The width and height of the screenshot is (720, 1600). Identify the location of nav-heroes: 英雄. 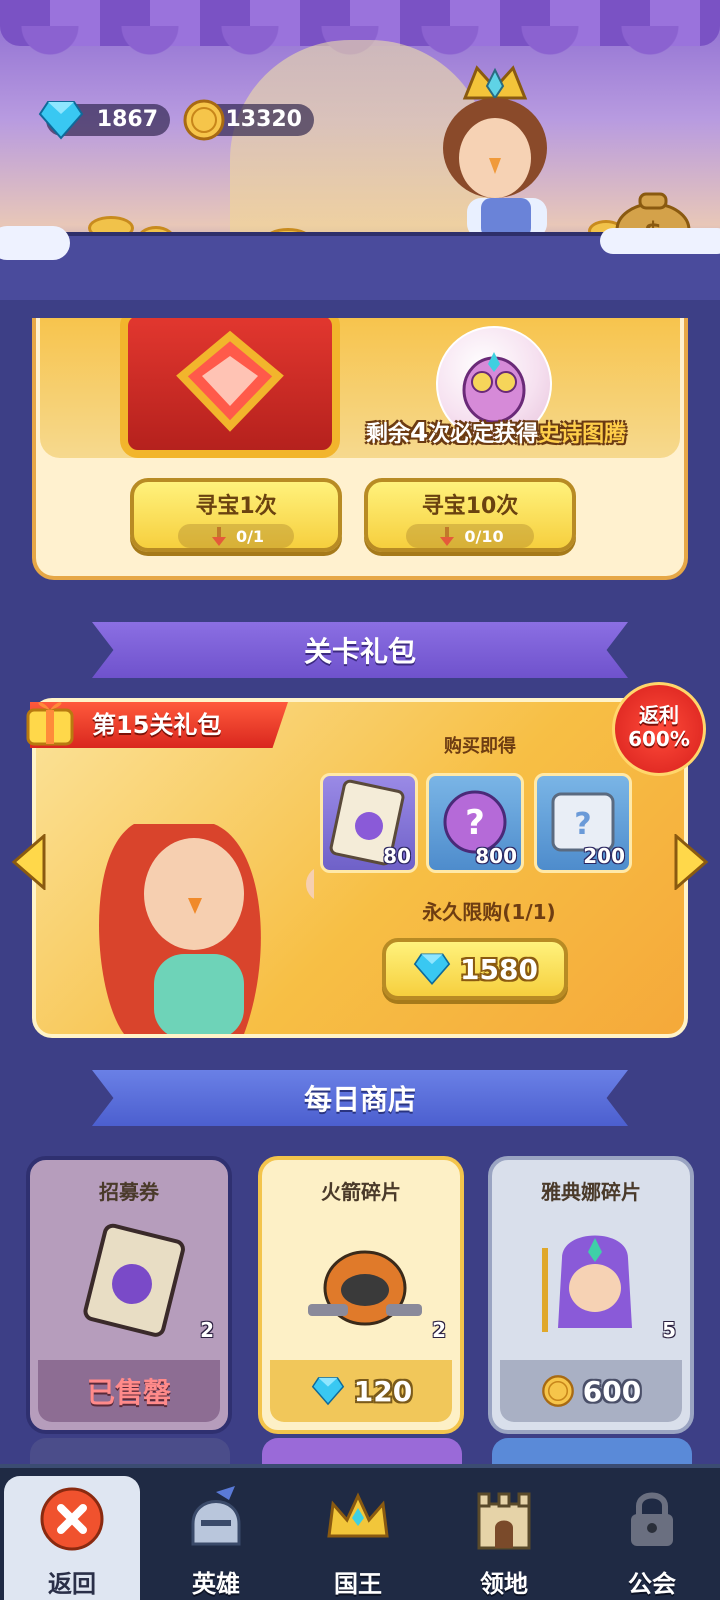
(216, 1538).